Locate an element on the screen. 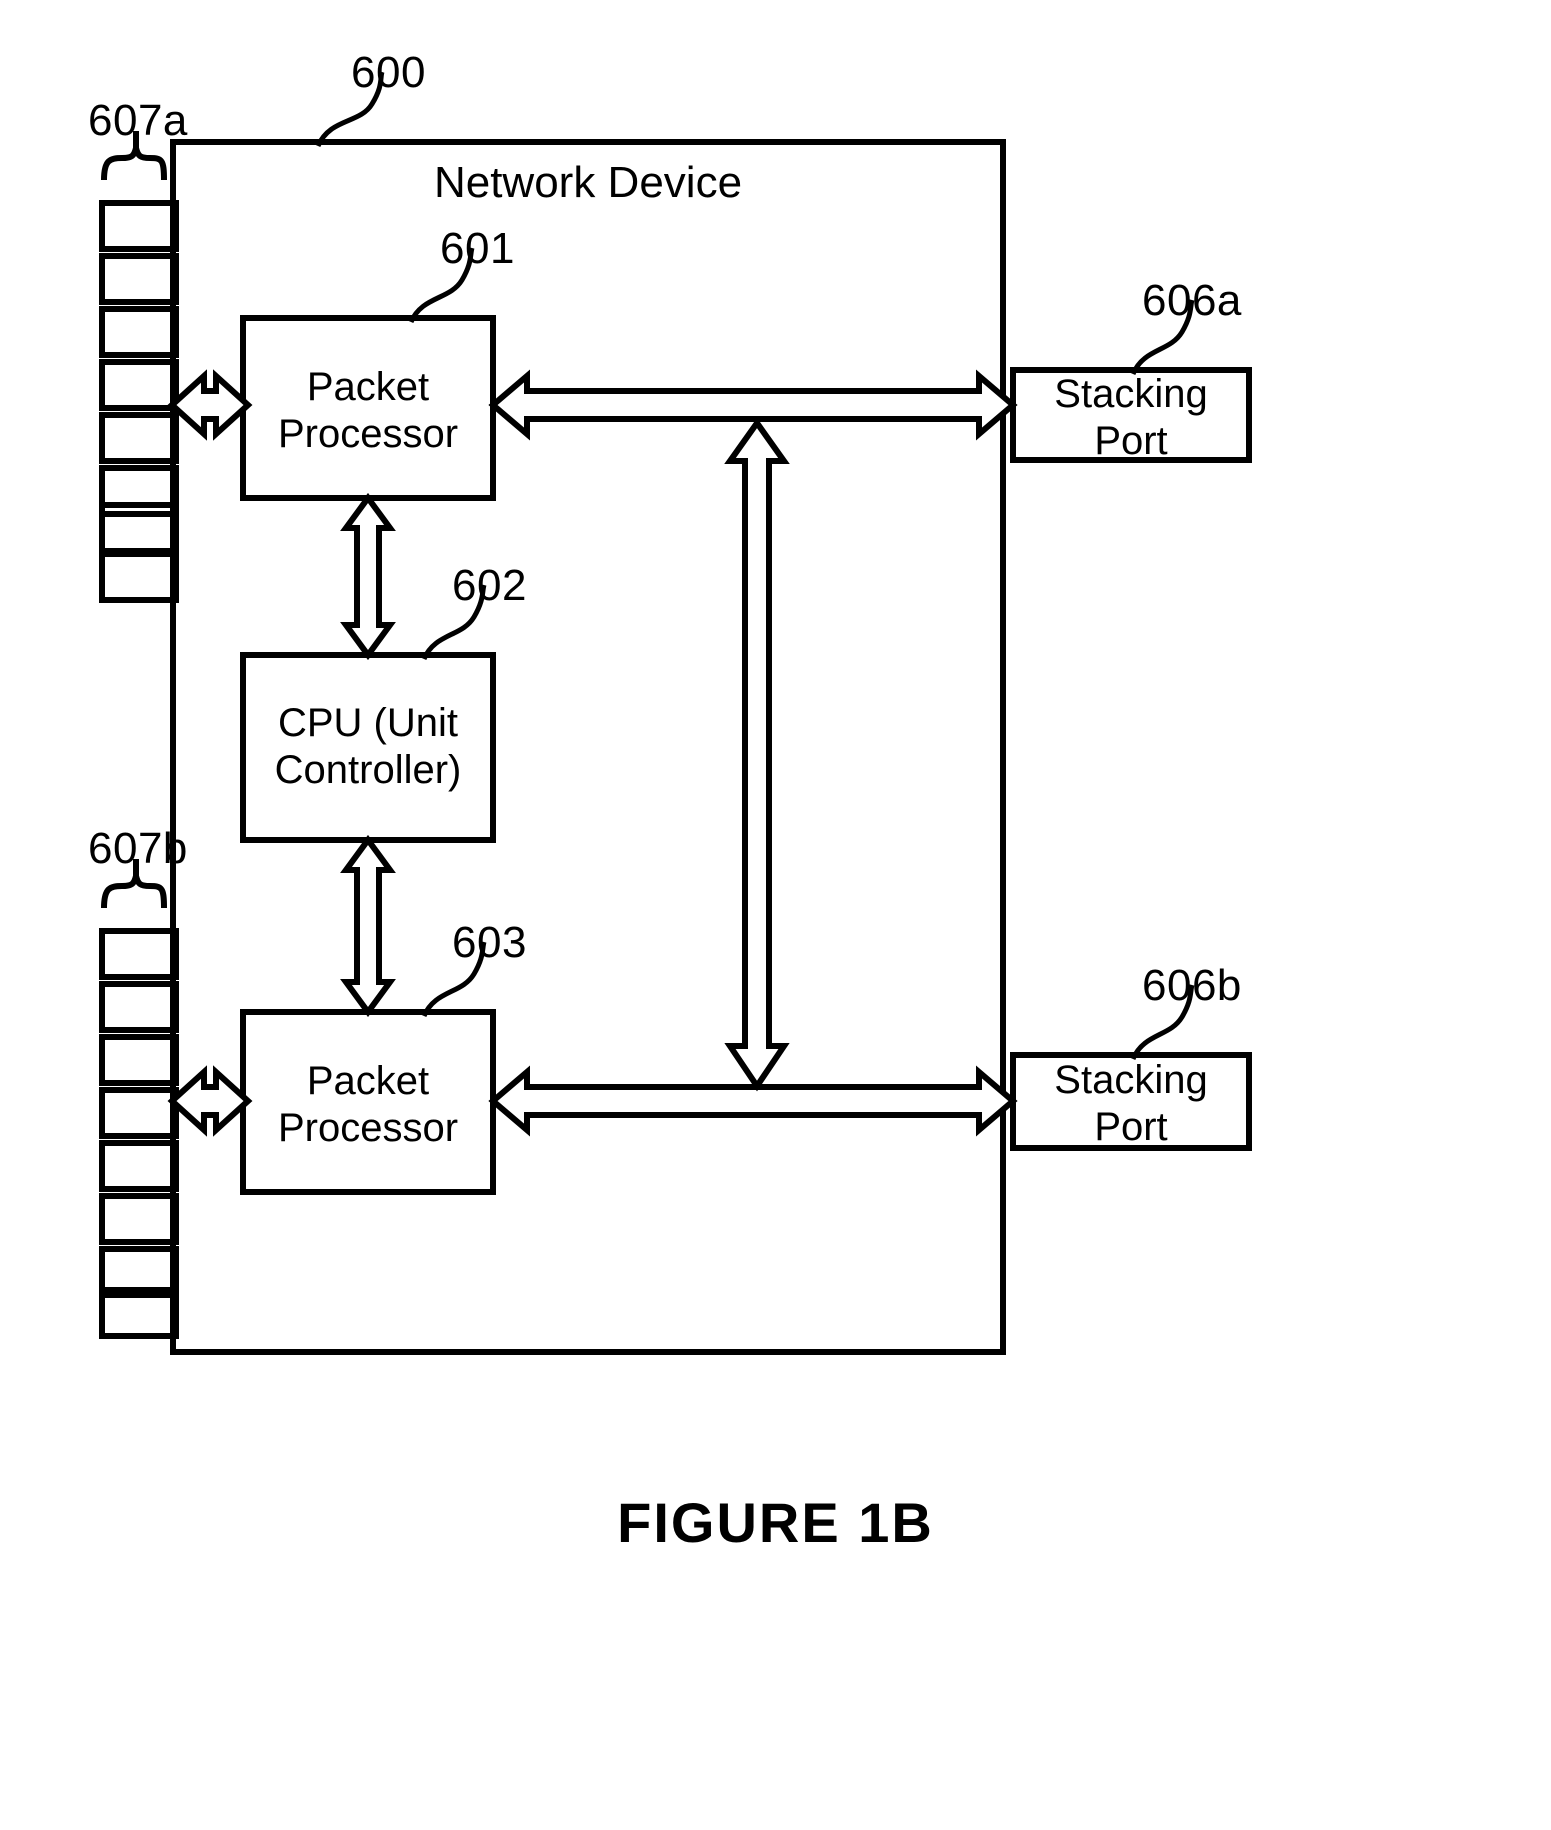 The image size is (1551, 1830). pp603-line2: Processor is located at coordinates (368, 1128).